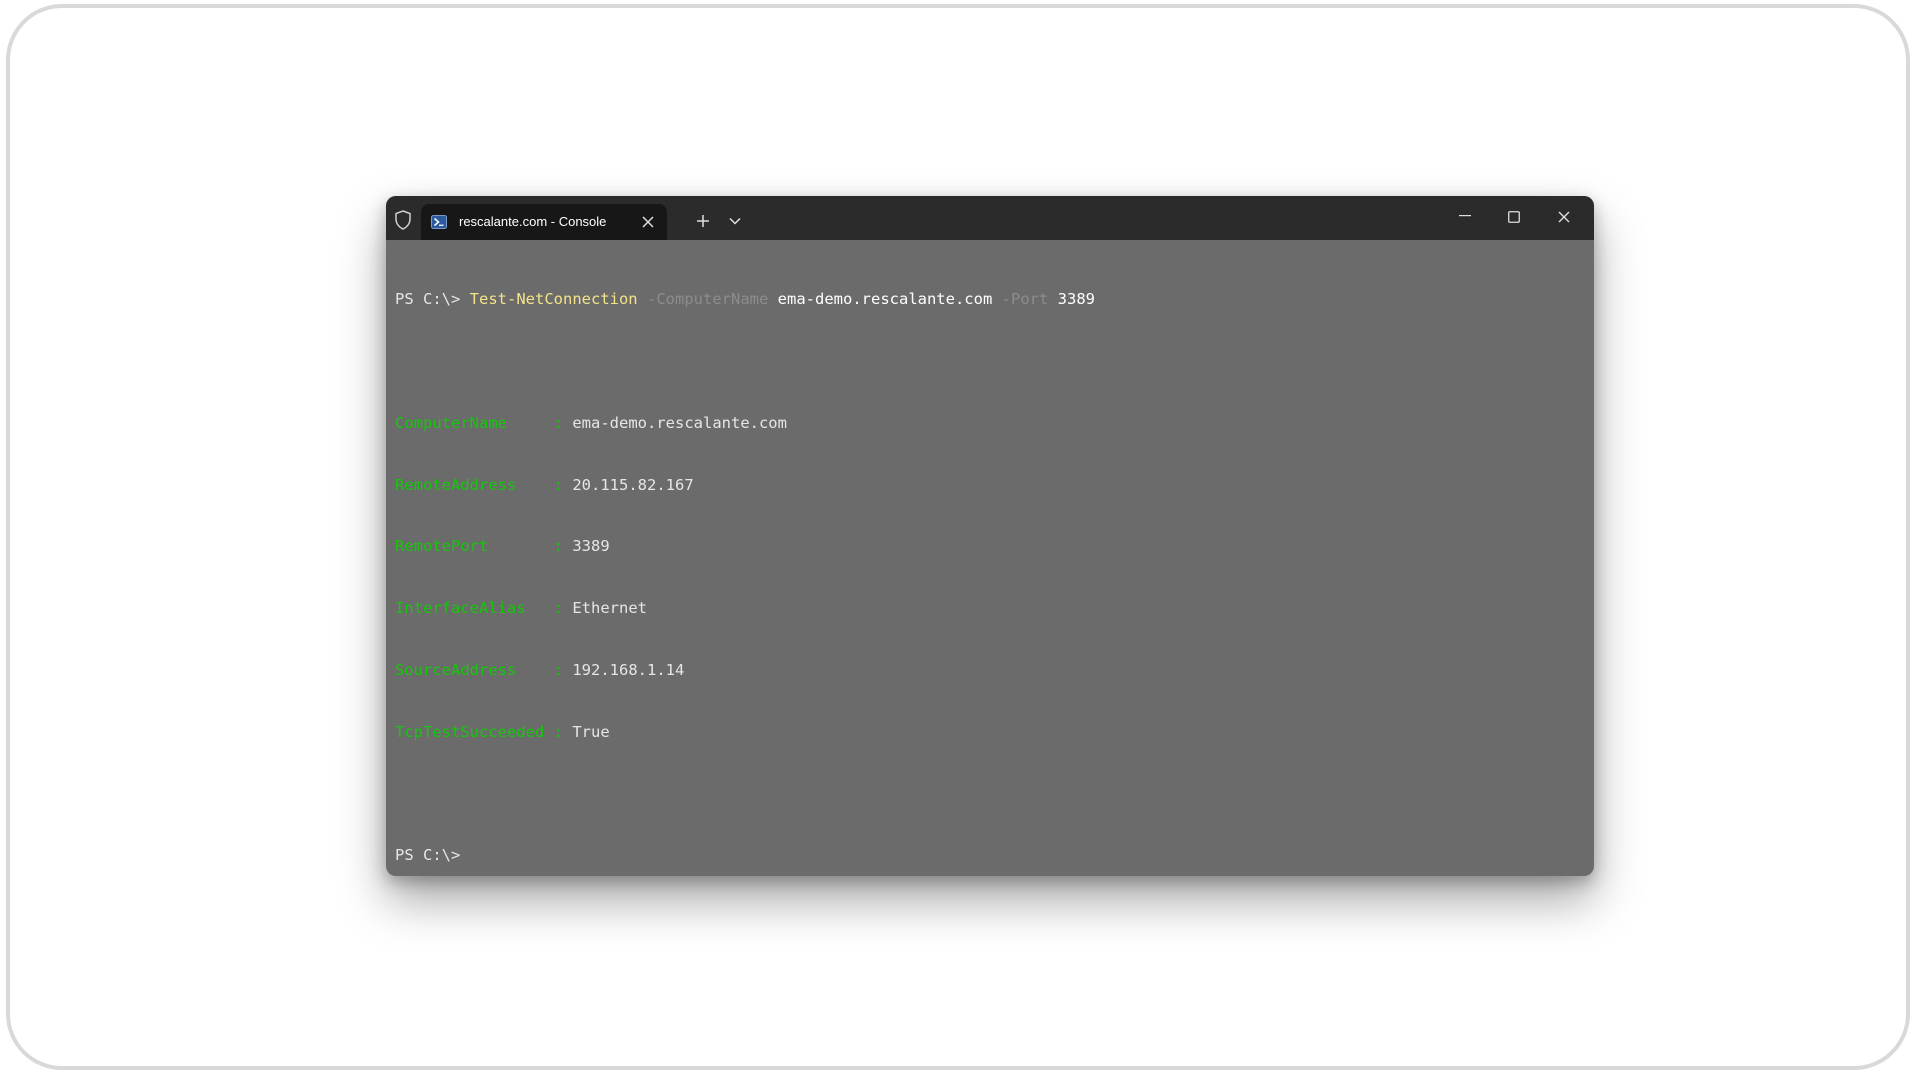 Image resolution: width=1920 pixels, height=1080 pixels. I want to click on property-key: ComputerName, so click(451, 422).